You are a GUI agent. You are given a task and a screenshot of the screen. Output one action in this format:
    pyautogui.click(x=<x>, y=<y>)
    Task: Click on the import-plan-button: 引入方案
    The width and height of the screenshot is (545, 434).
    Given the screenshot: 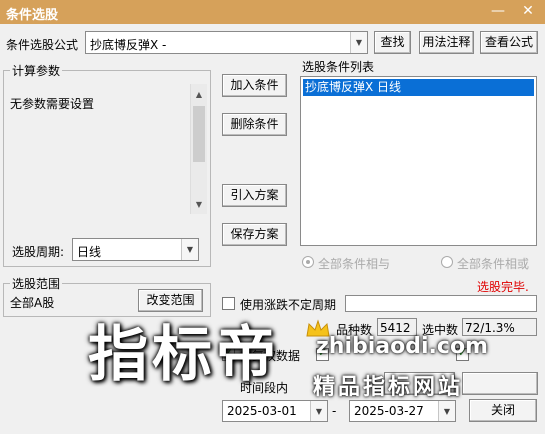 What is the action you would take?
    pyautogui.click(x=254, y=195)
    